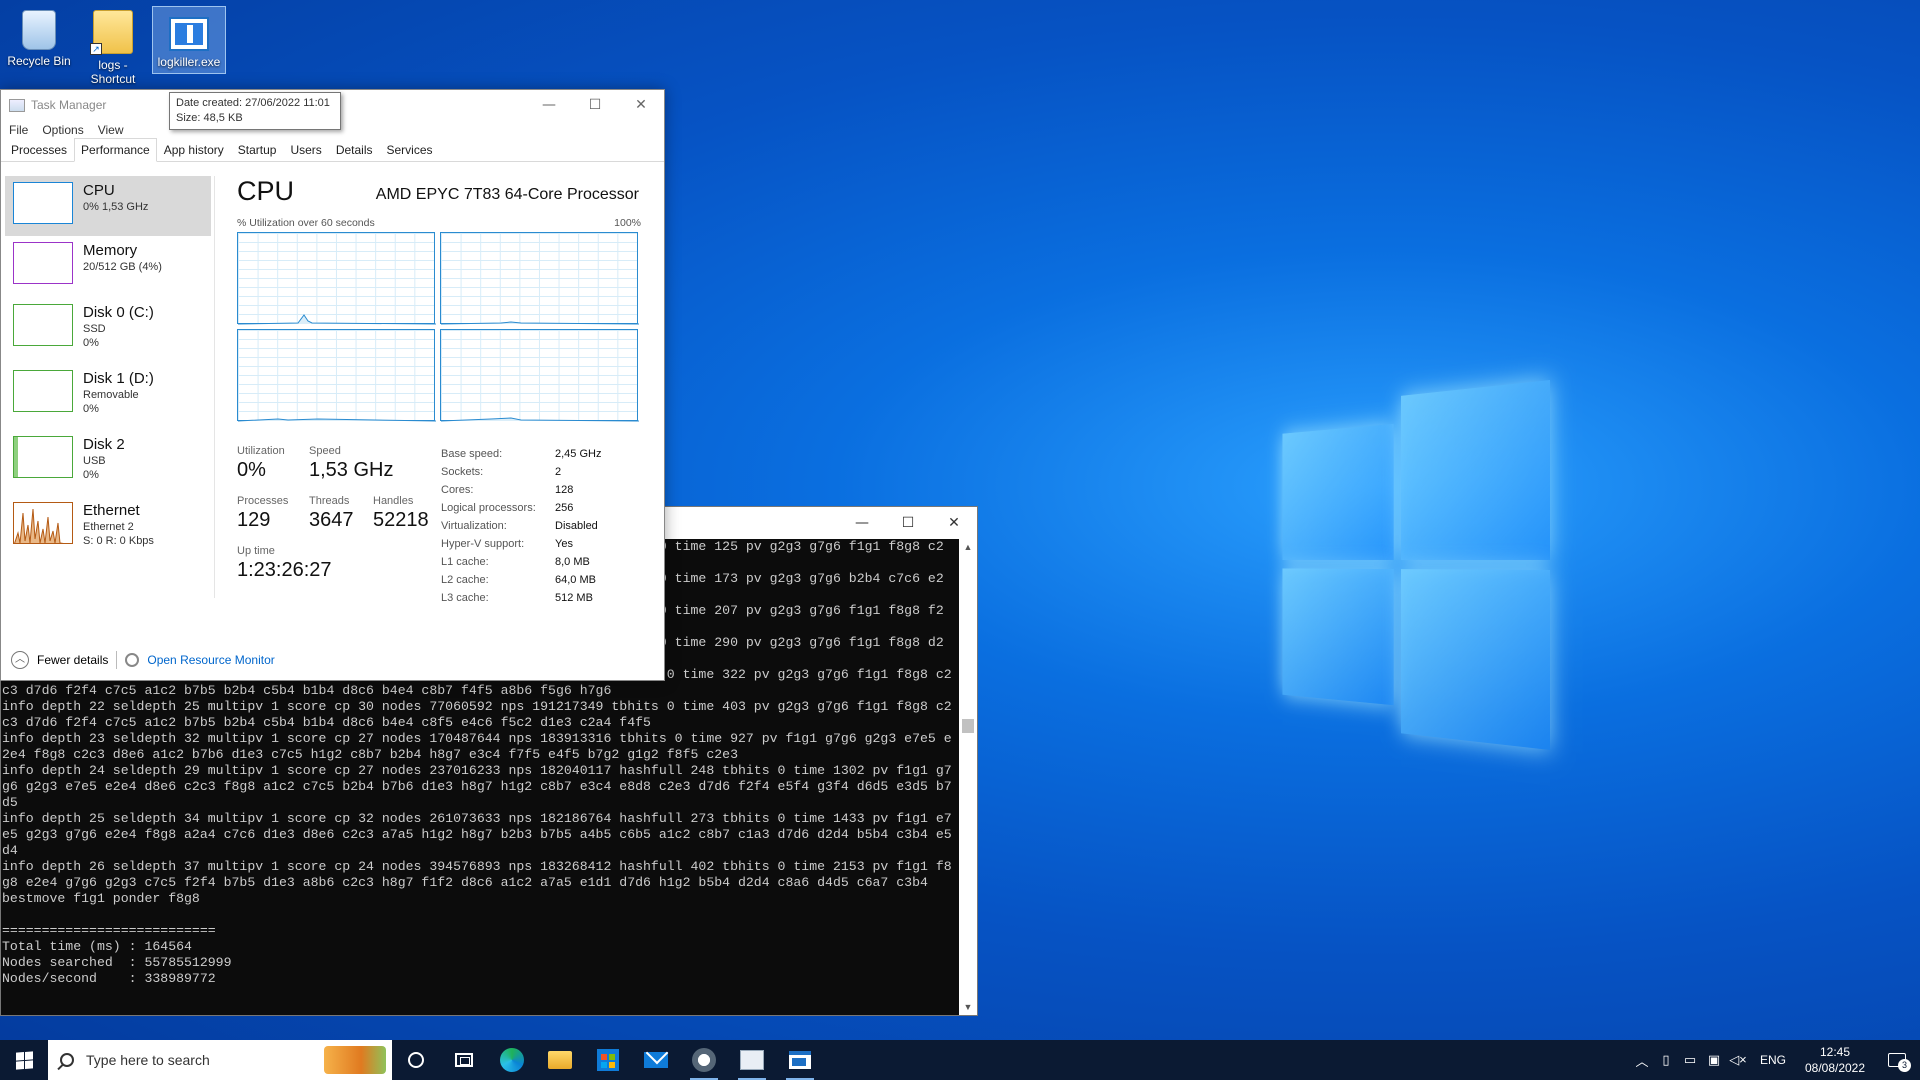 The width and height of the screenshot is (1920, 1080). I want to click on spec-key: Logical processors:, so click(488, 508).